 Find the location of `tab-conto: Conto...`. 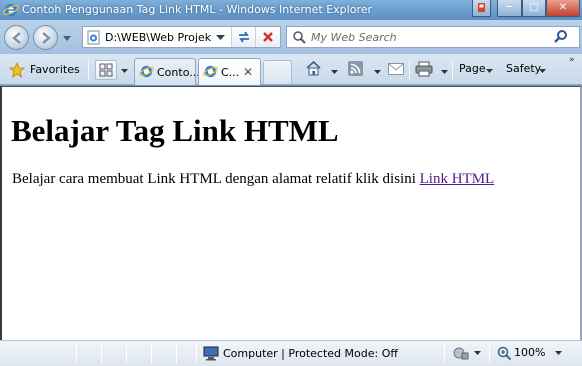

tab-conto: Conto... is located at coordinates (167, 71).